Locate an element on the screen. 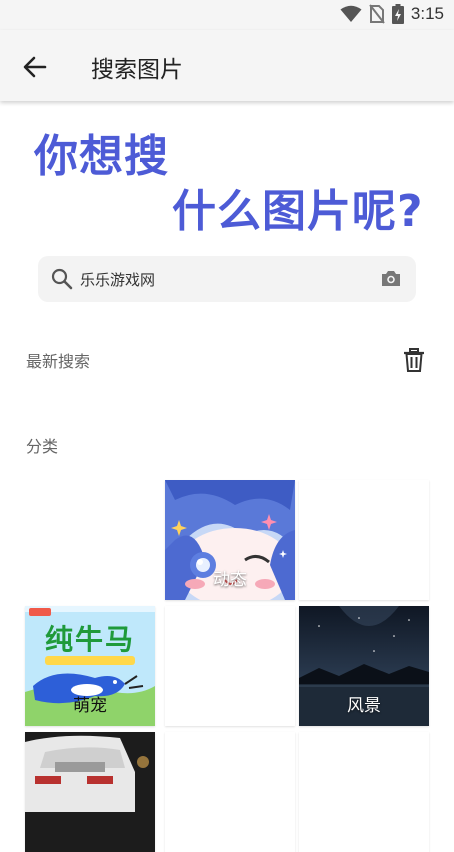 This screenshot has width=454, height=852. status-time: 3:15 is located at coordinates (427, 13).